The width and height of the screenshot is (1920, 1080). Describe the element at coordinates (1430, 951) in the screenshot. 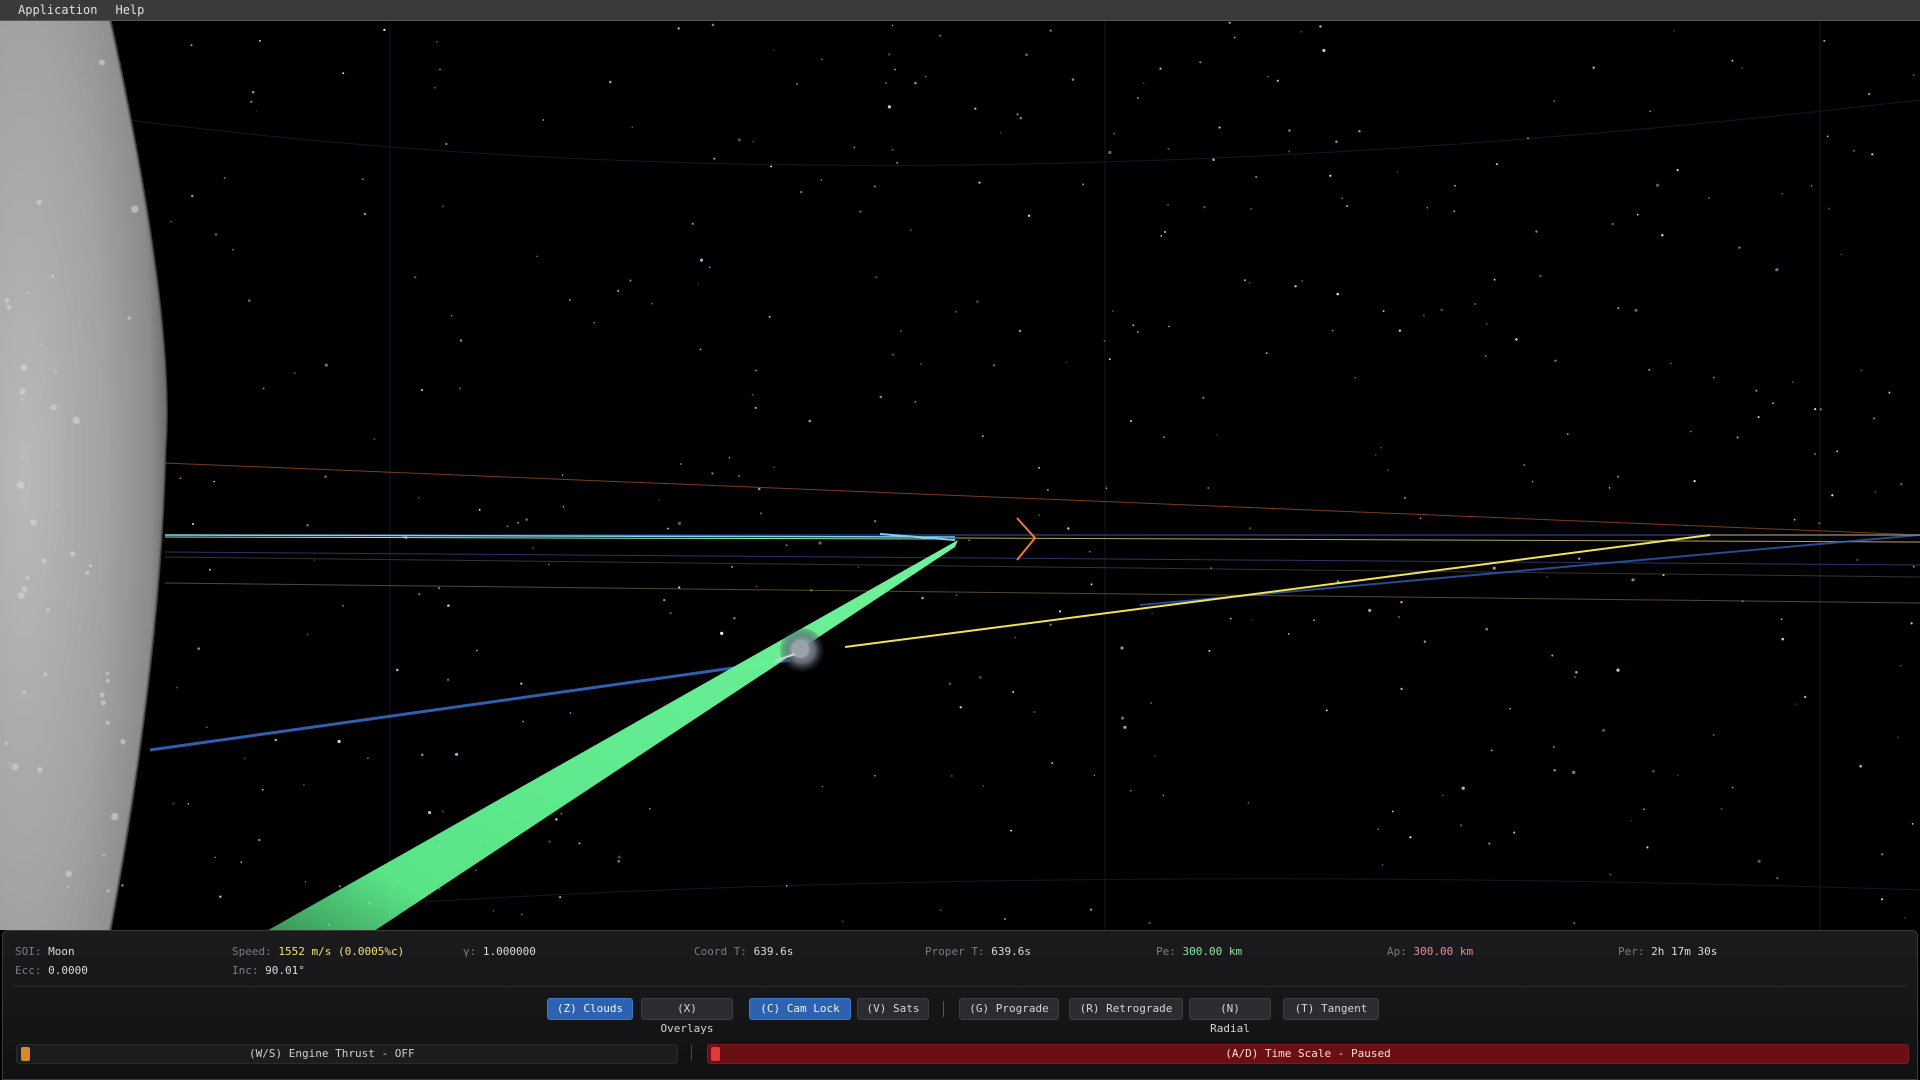

I see `apoapsis-readout: Ap: 300.00 km` at that location.